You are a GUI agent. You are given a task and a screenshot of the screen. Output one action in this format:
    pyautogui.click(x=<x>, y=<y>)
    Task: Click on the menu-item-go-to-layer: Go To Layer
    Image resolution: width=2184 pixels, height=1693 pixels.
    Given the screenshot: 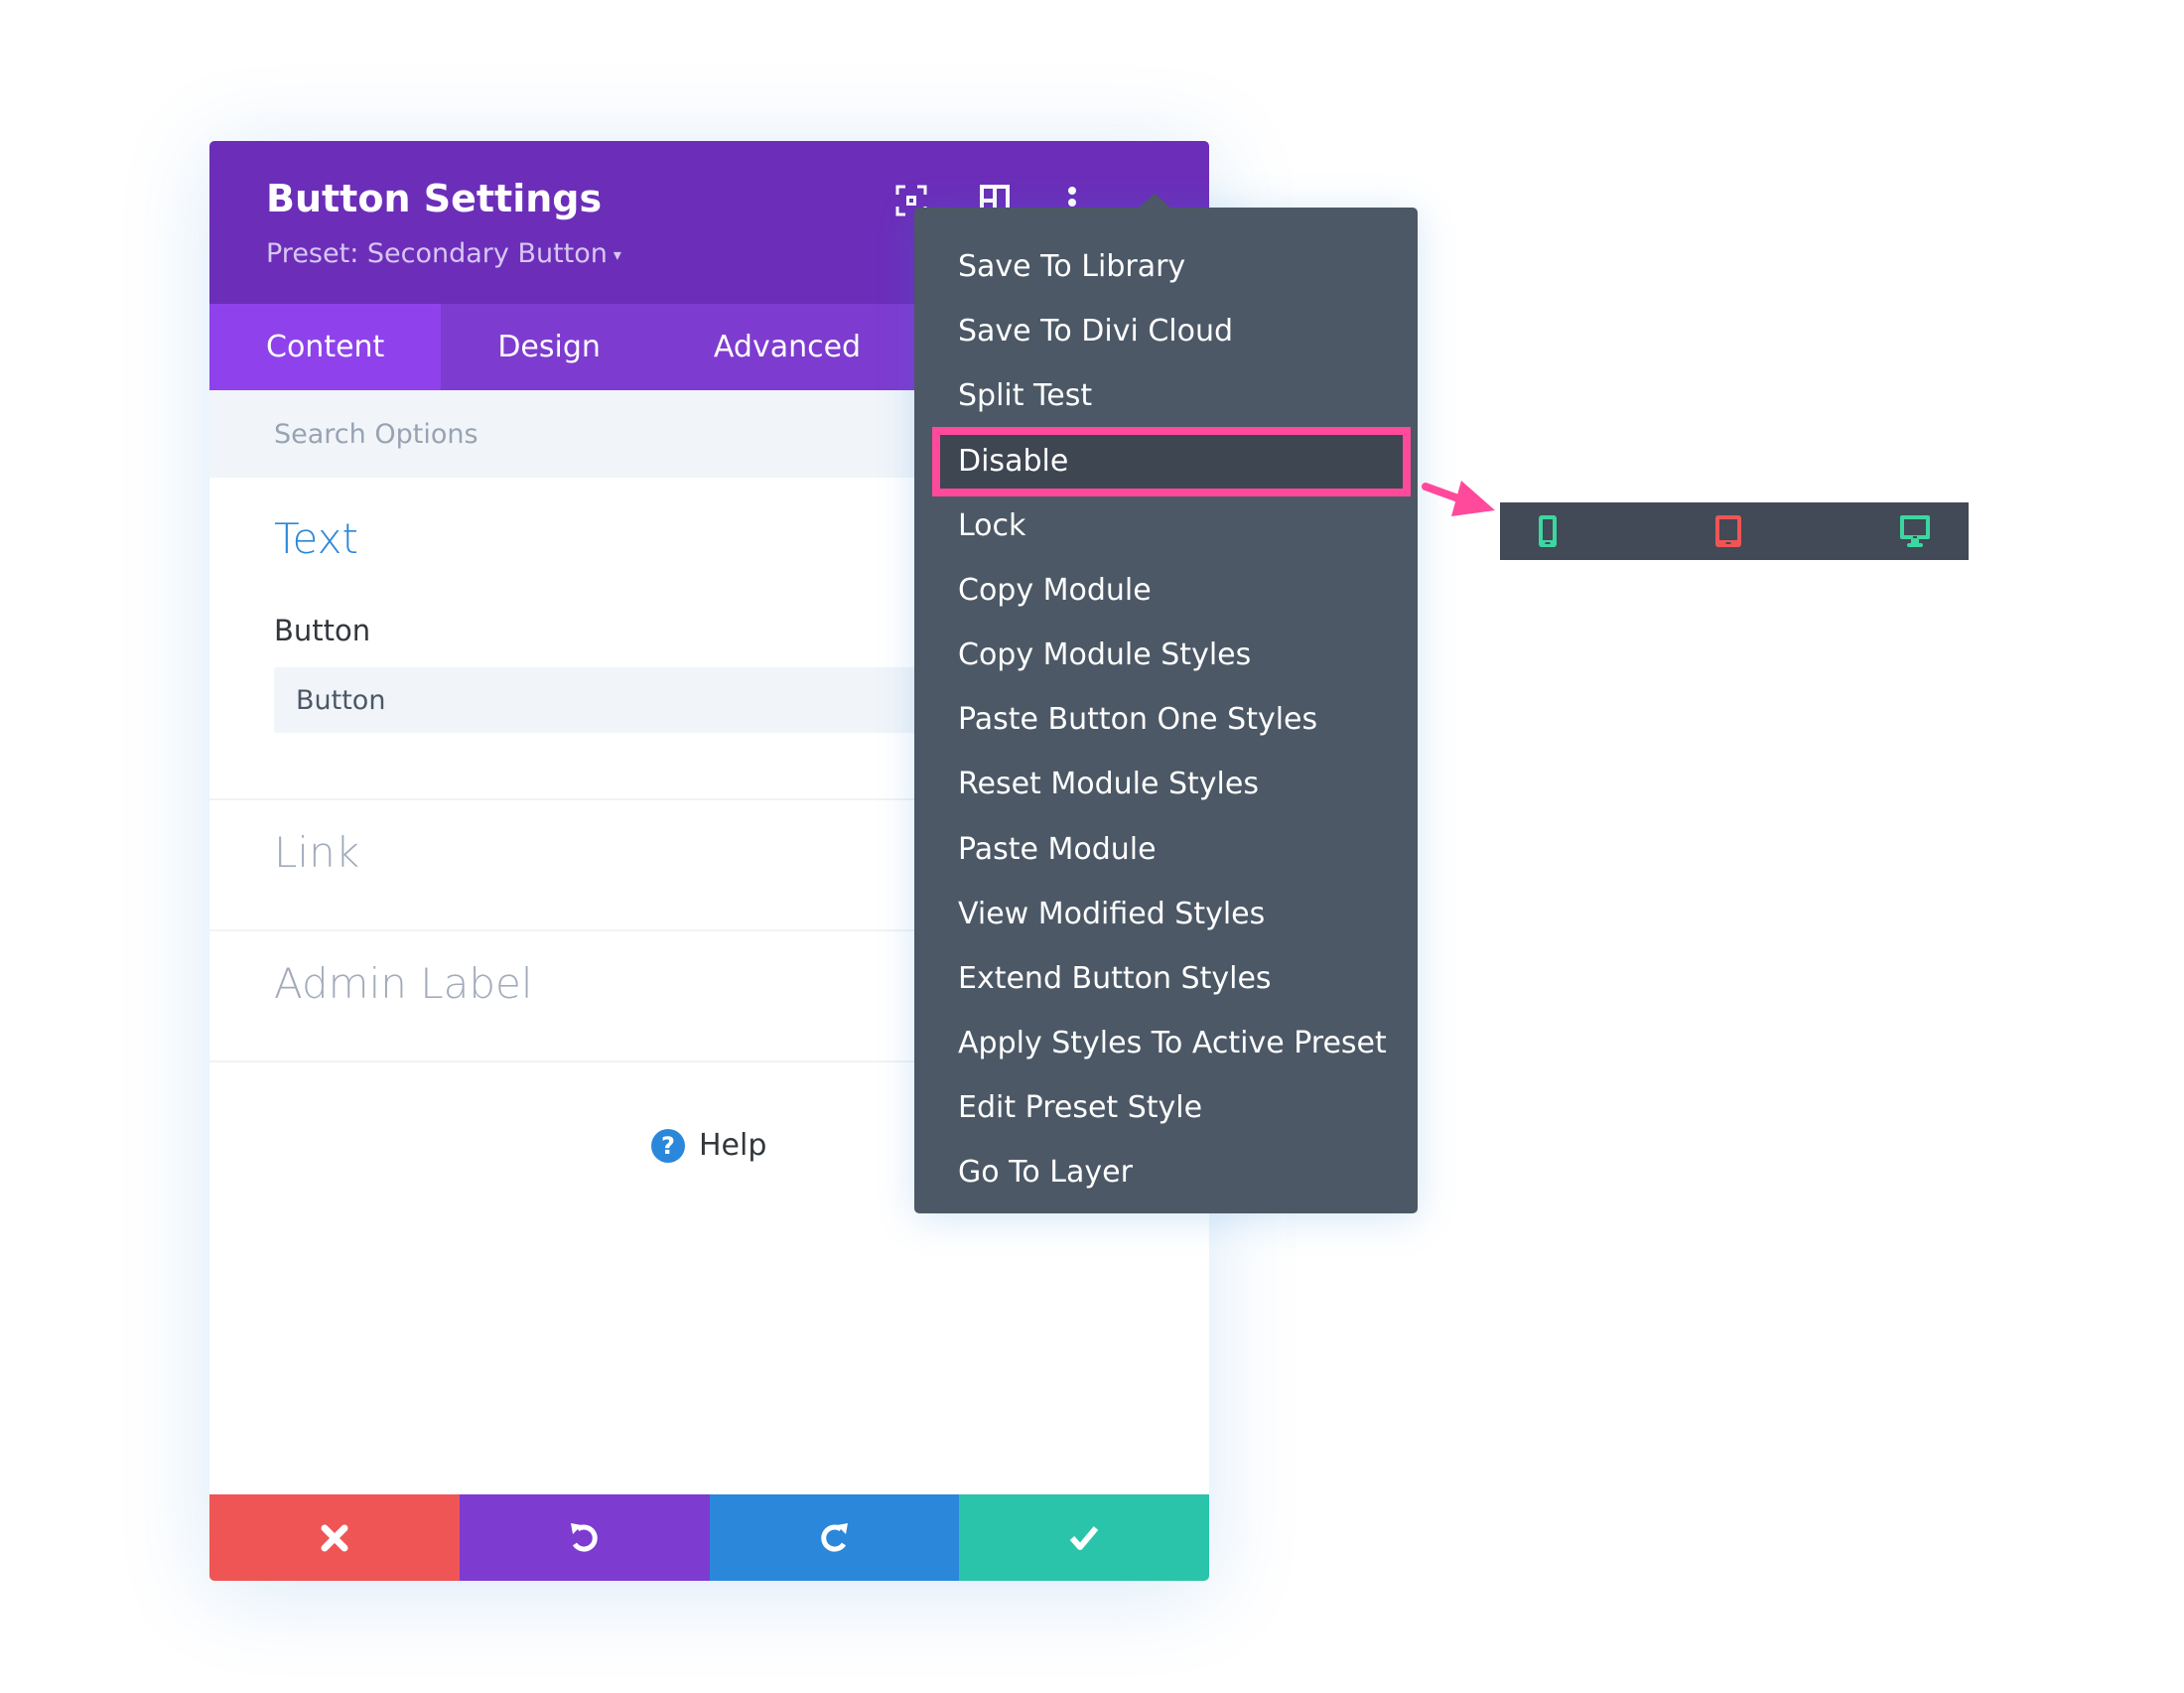 What is the action you would take?
    pyautogui.click(x=1166, y=1172)
    